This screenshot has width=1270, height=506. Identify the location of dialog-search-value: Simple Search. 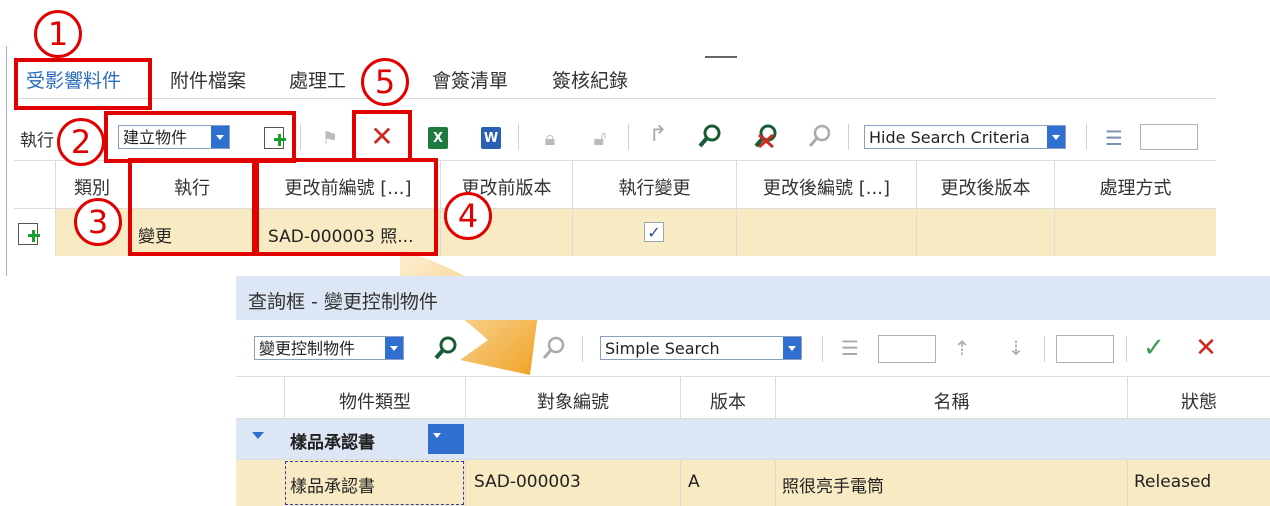
(662, 348).